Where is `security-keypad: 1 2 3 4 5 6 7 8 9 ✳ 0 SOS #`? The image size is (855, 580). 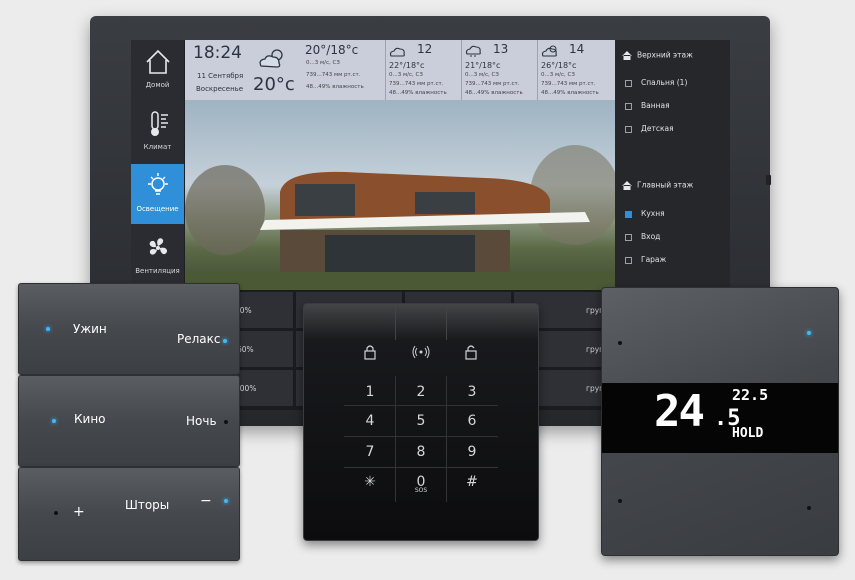 security-keypad: 1 2 3 4 5 6 7 8 9 ✳ 0 SOS # is located at coordinates (421, 422).